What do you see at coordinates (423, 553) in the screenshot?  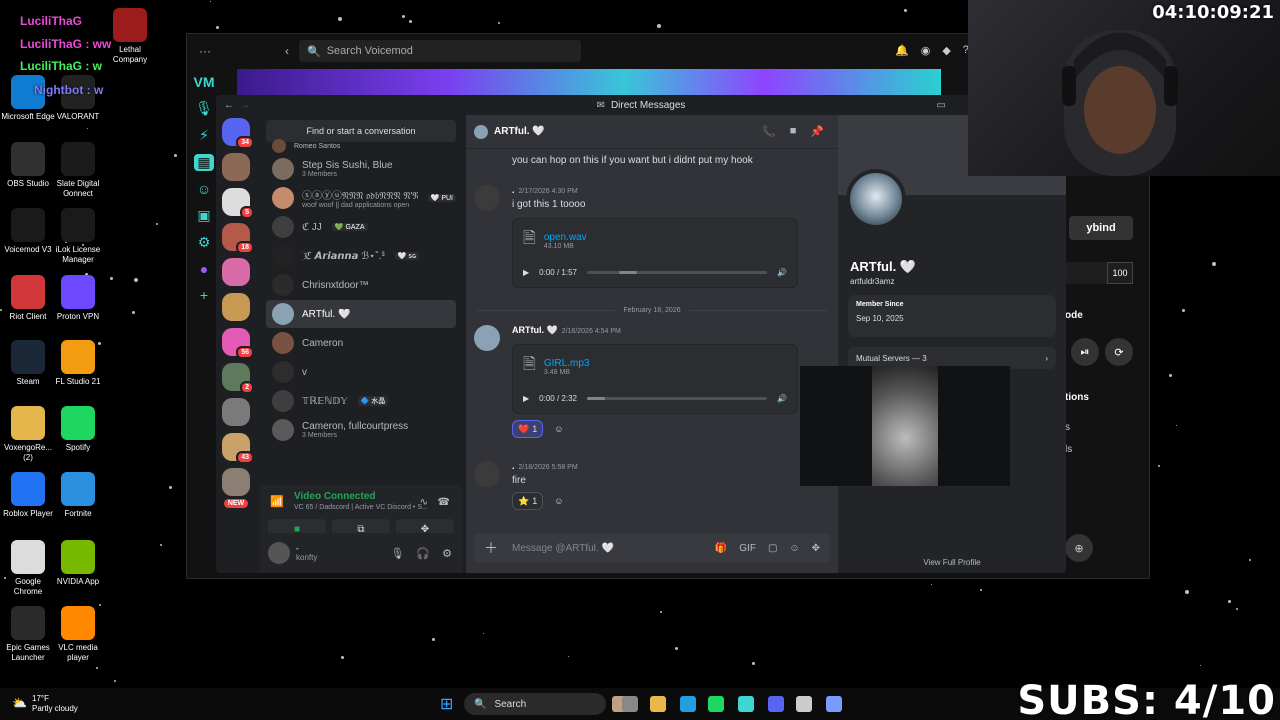 I see `headphones-icon: 🎧` at bounding box center [423, 553].